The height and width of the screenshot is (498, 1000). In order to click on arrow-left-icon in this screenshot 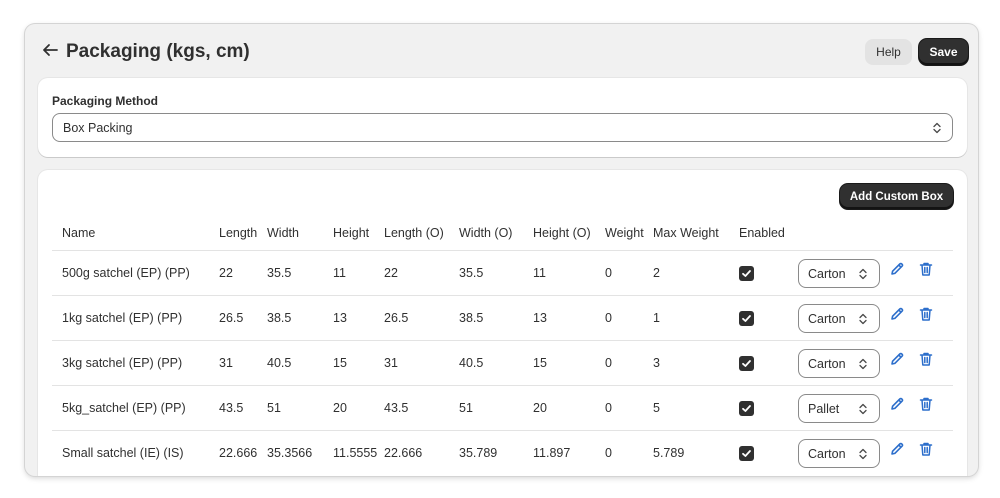, I will do `click(50, 50)`.